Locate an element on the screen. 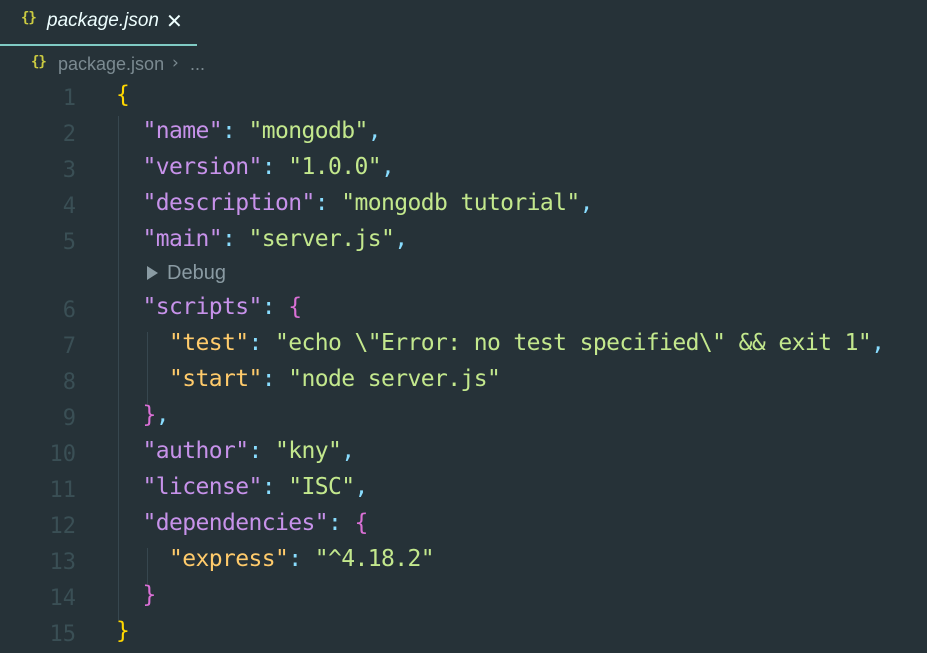  json-value: "mongodb tutorial" is located at coordinates (460, 203).